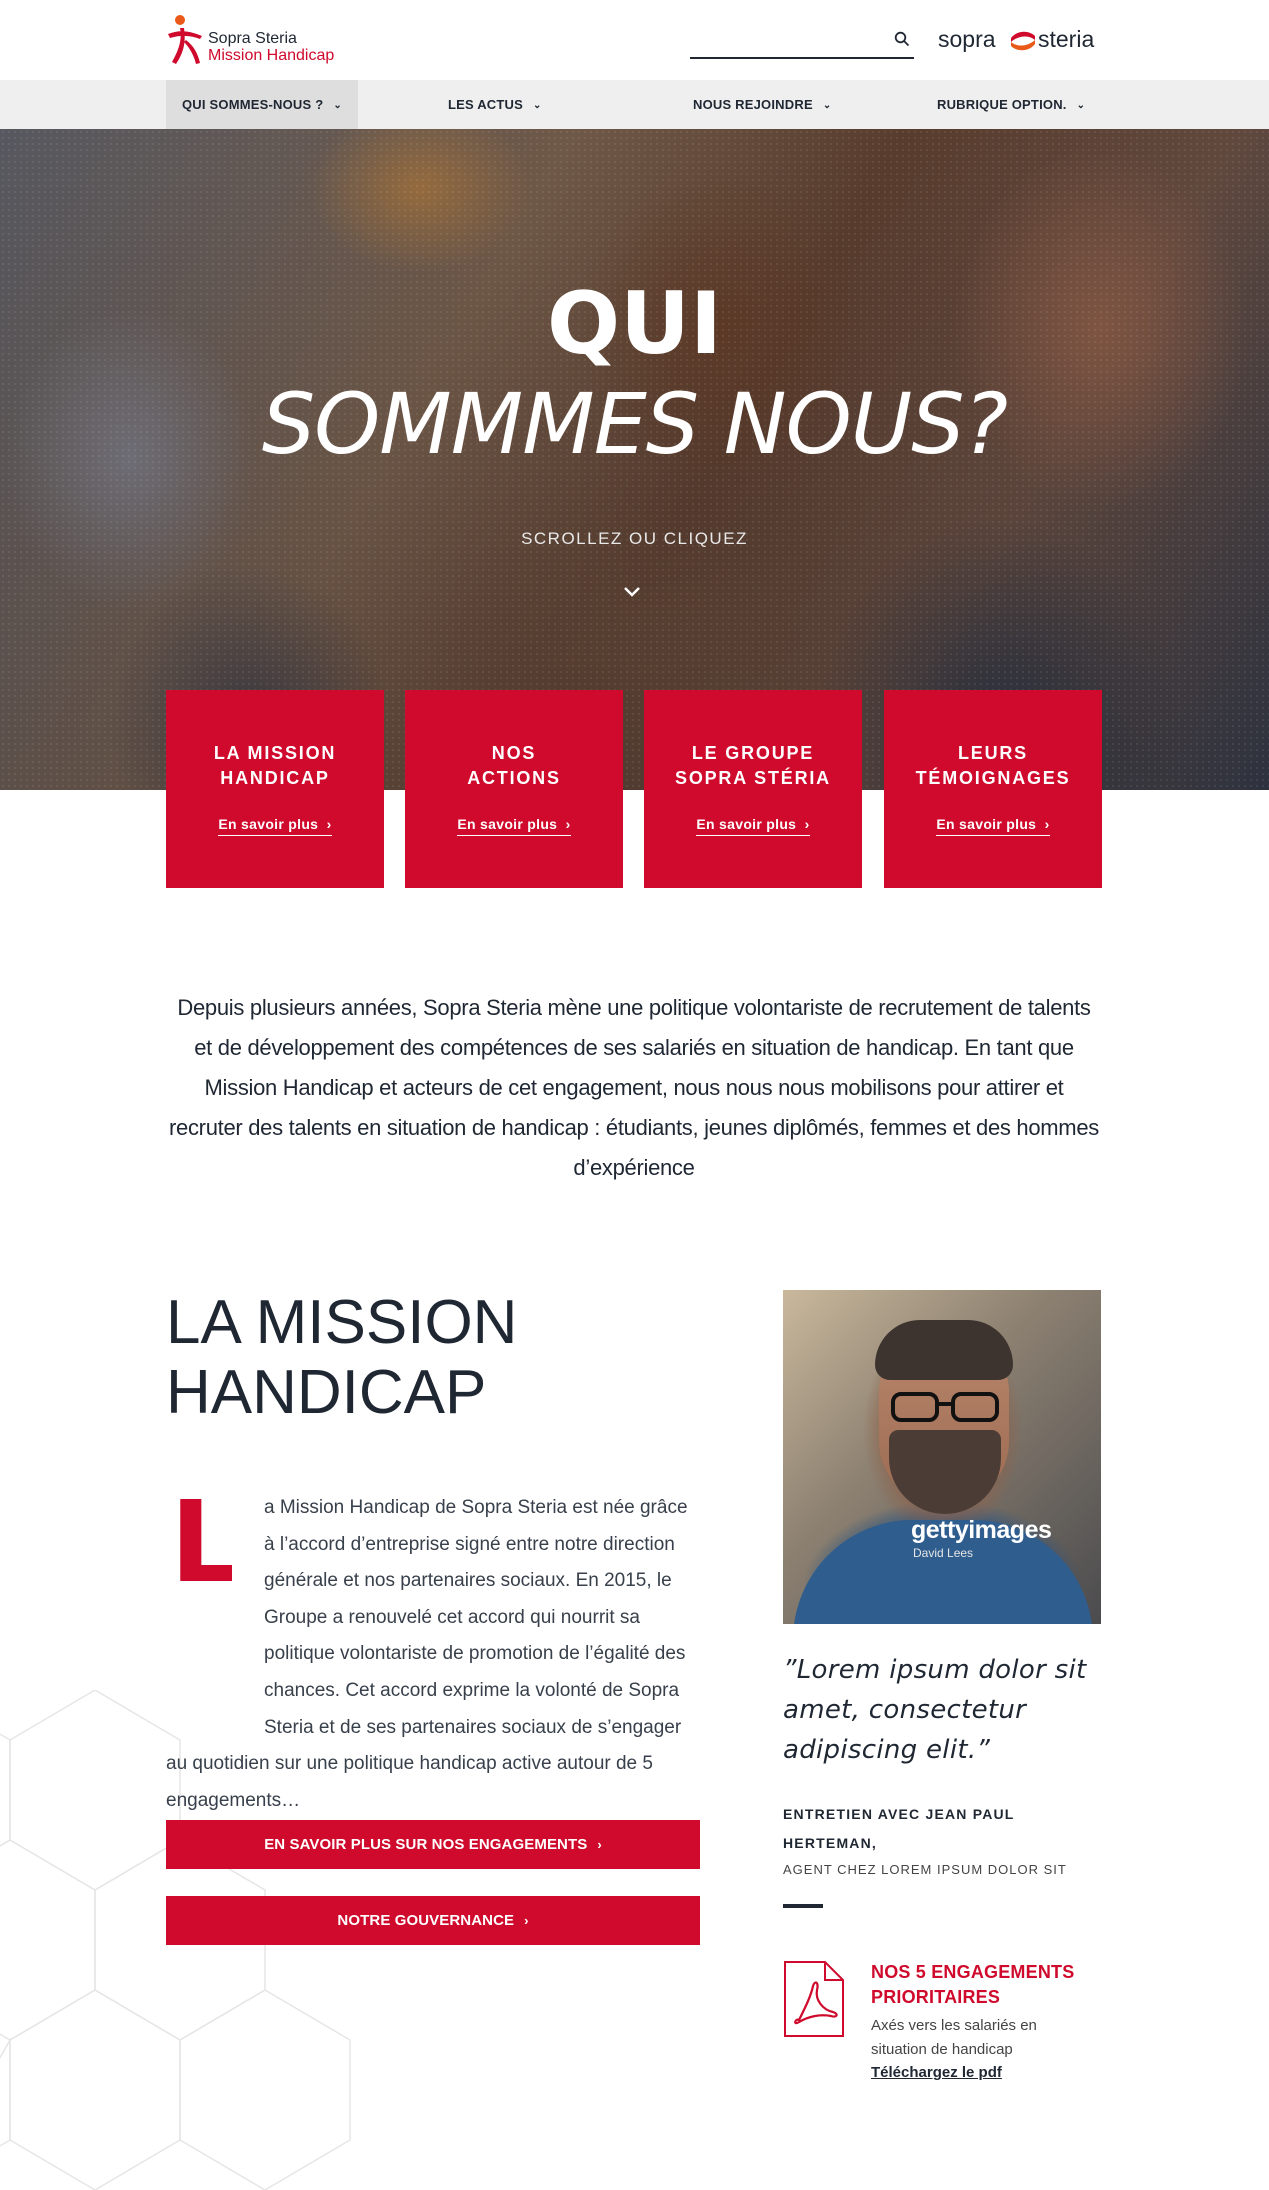 This screenshot has width=1269, height=2190. What do you see at coordinates (944, 1350) in the screenshot?
I see `portrait-hair` at bounding box center [944, 1350].